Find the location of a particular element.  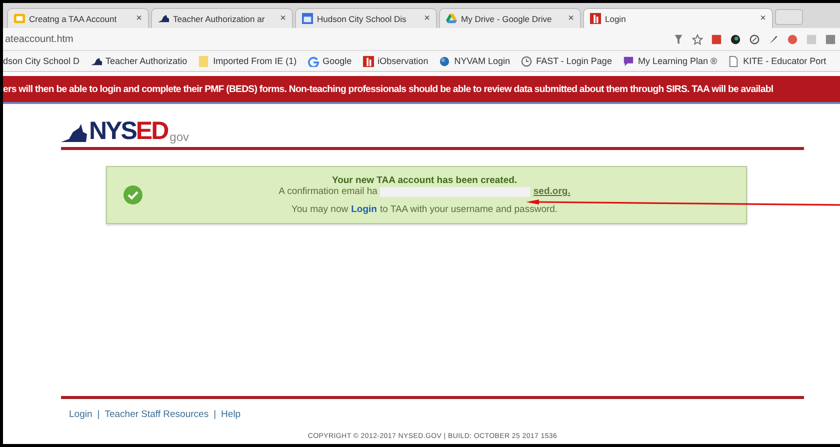

bookmark: dson City School D is located at coordinates (41, 61).